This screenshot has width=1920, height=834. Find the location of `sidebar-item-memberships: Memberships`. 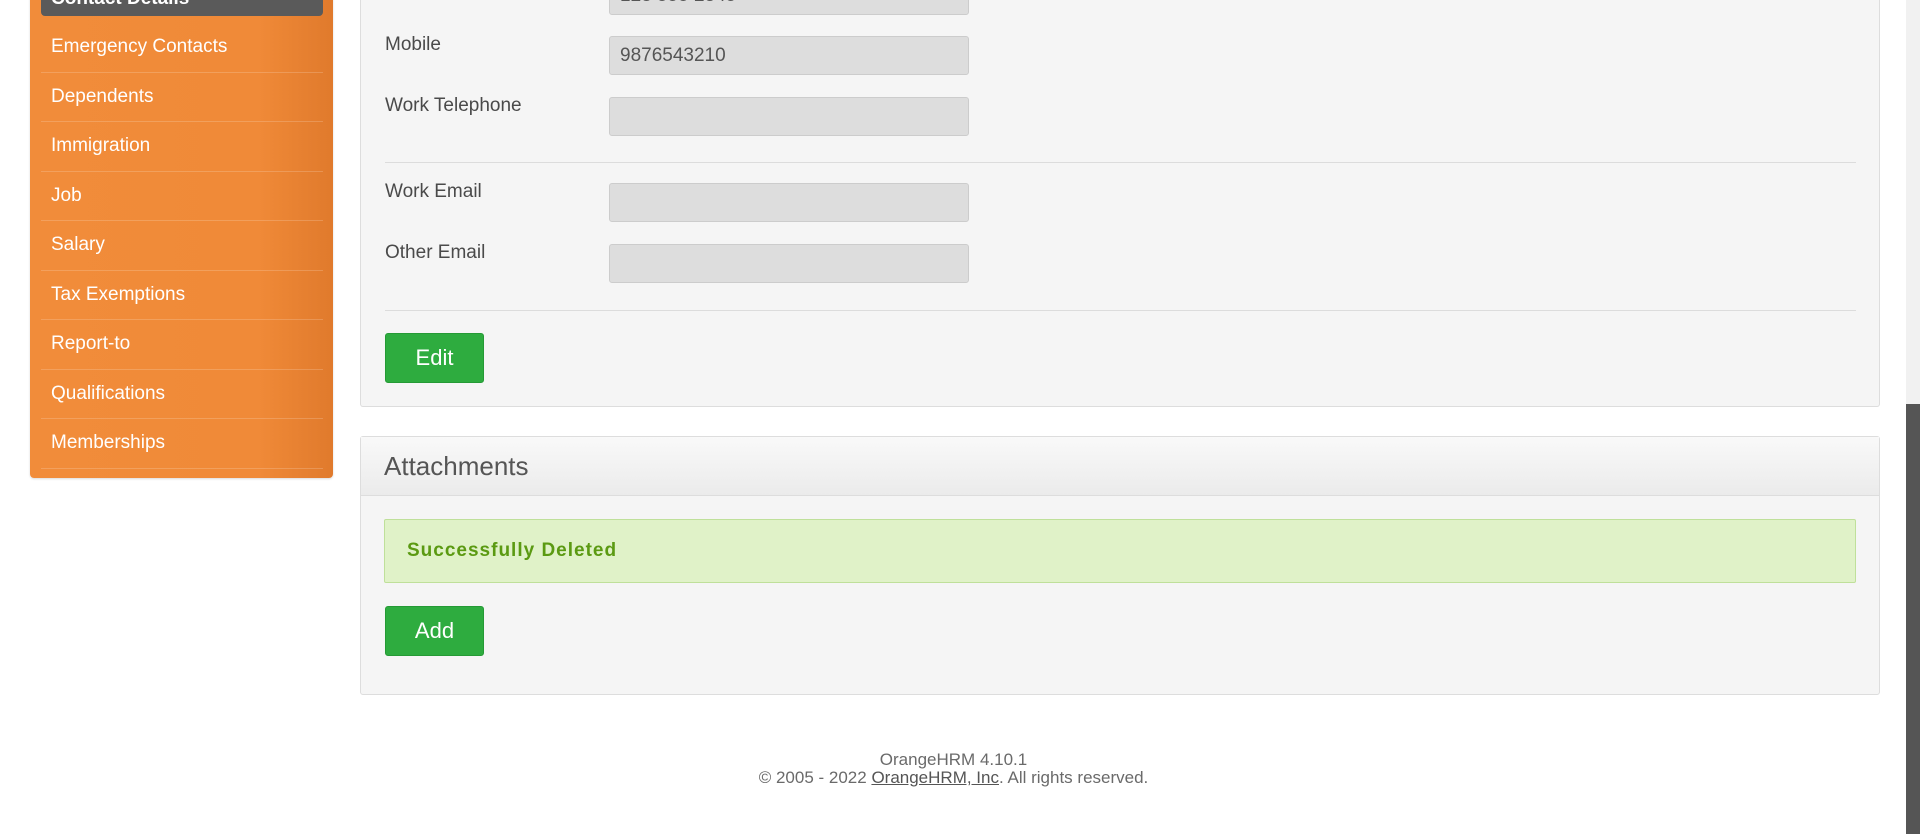

sidebar-item-memberships: Memberships is located at coordinates (182, 444).